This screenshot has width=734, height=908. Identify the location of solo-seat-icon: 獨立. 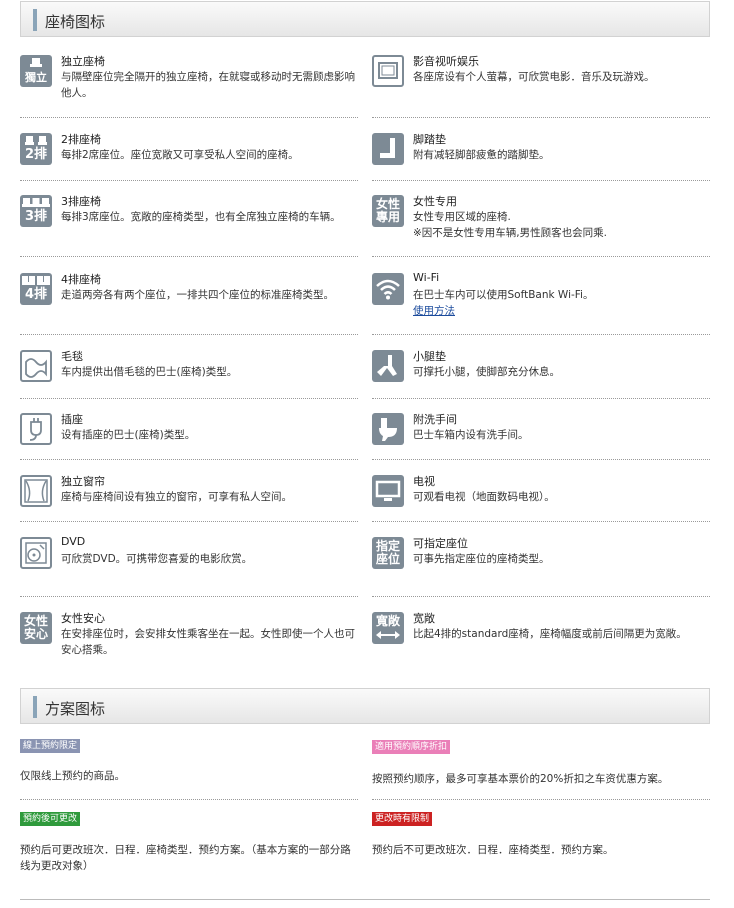
(36, 71).